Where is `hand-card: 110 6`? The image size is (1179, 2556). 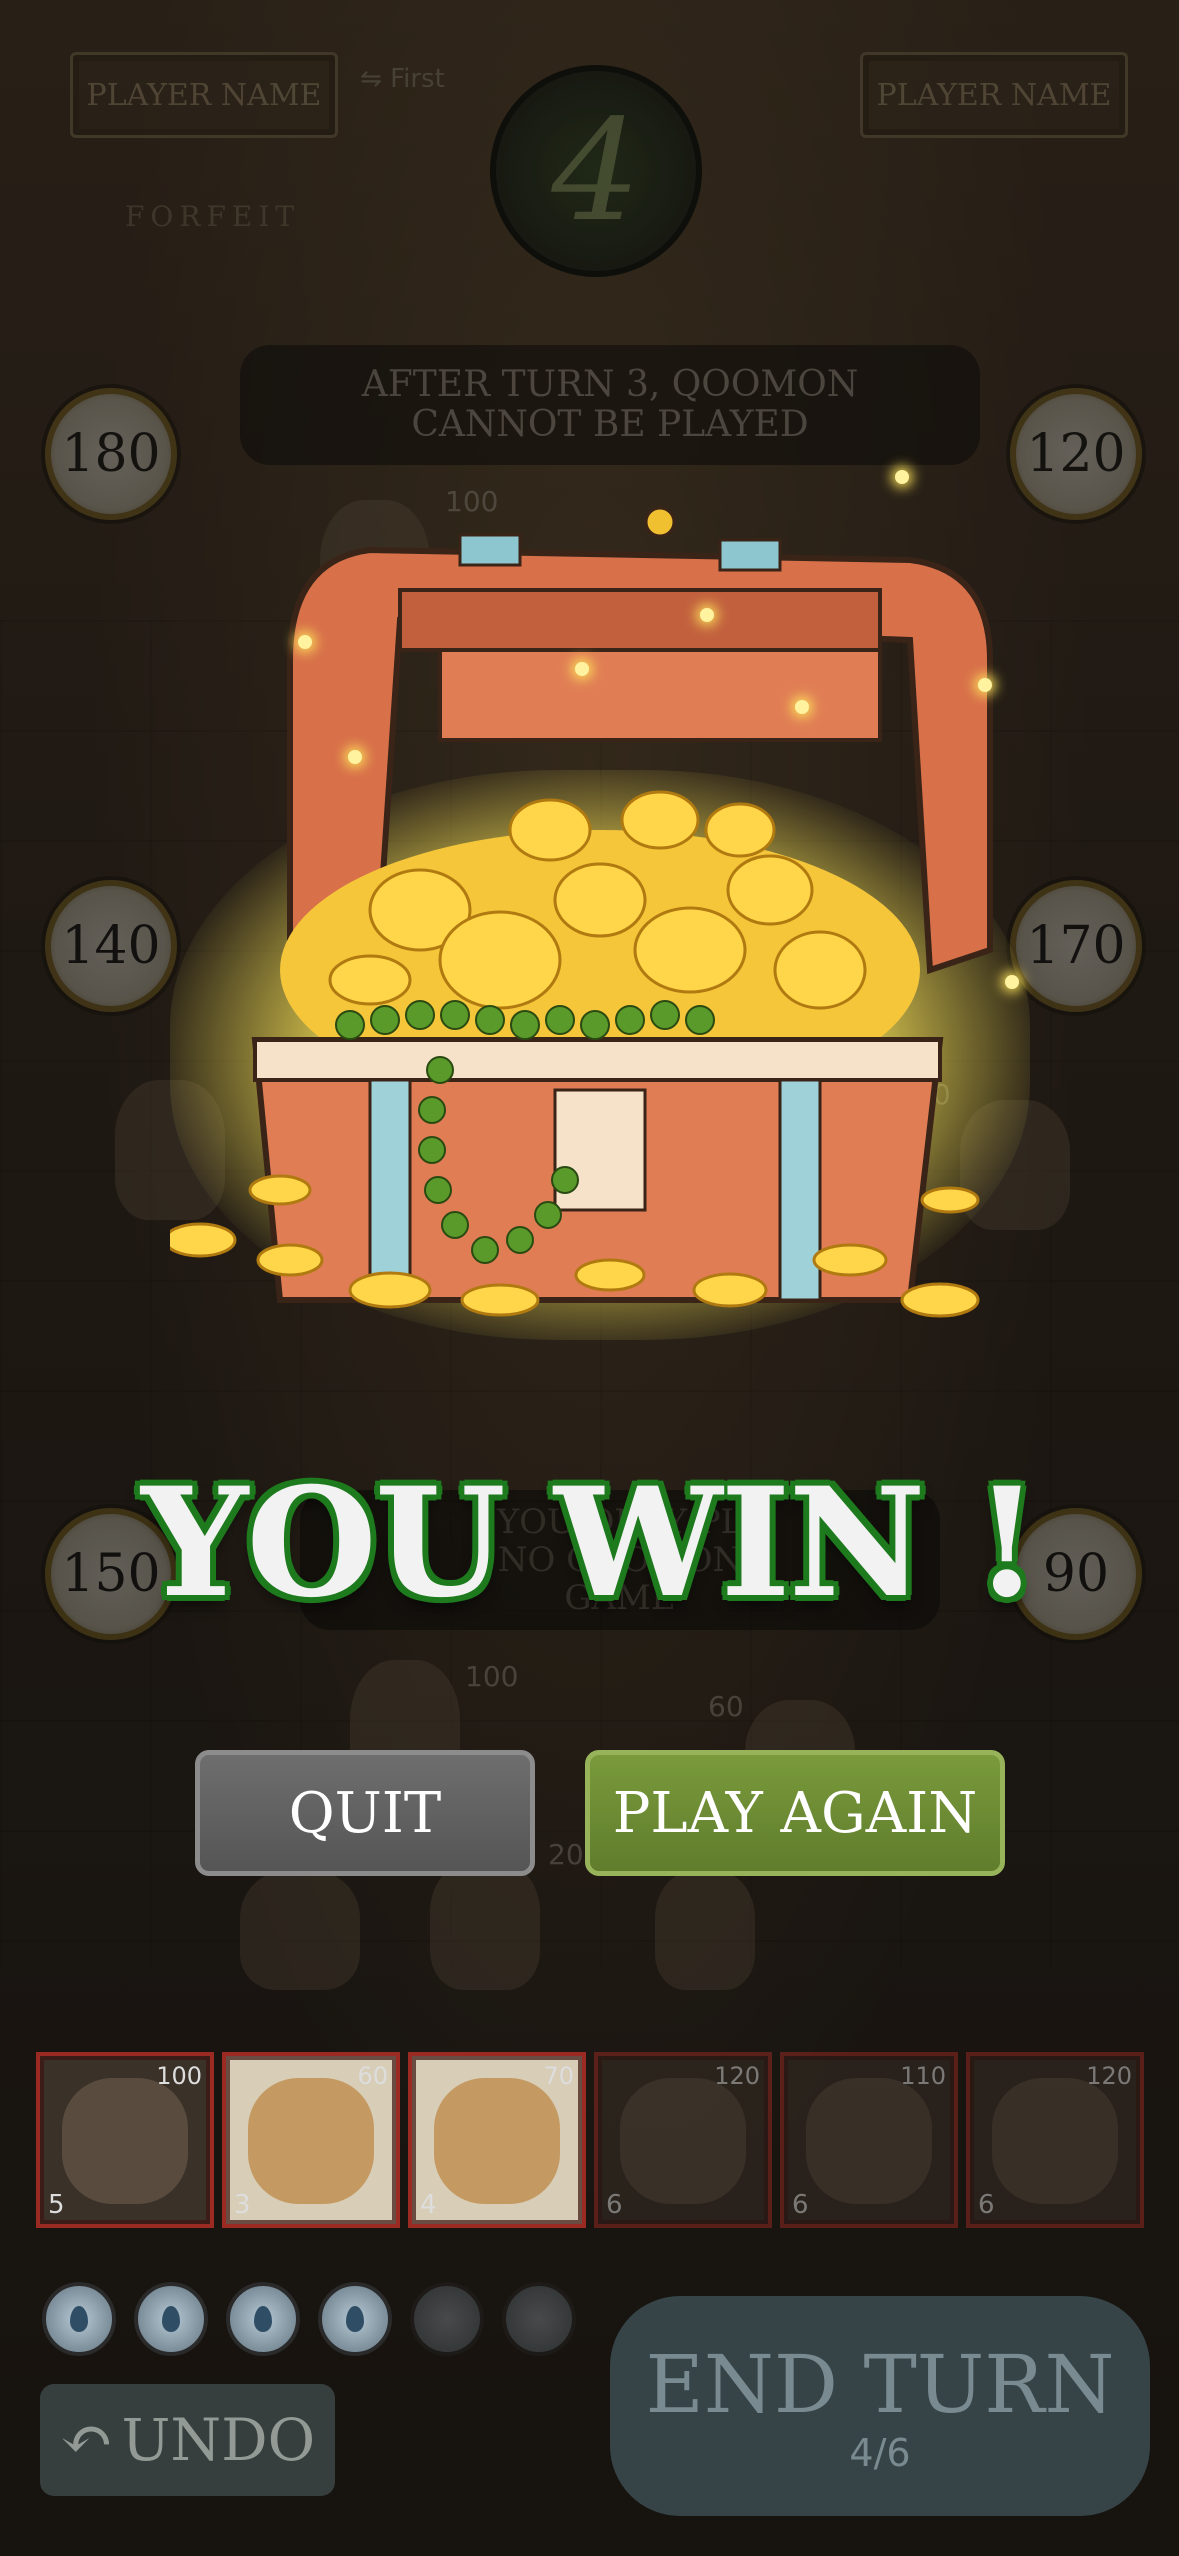
hand-card: 110 6 is located at coordinates (869, 2140).